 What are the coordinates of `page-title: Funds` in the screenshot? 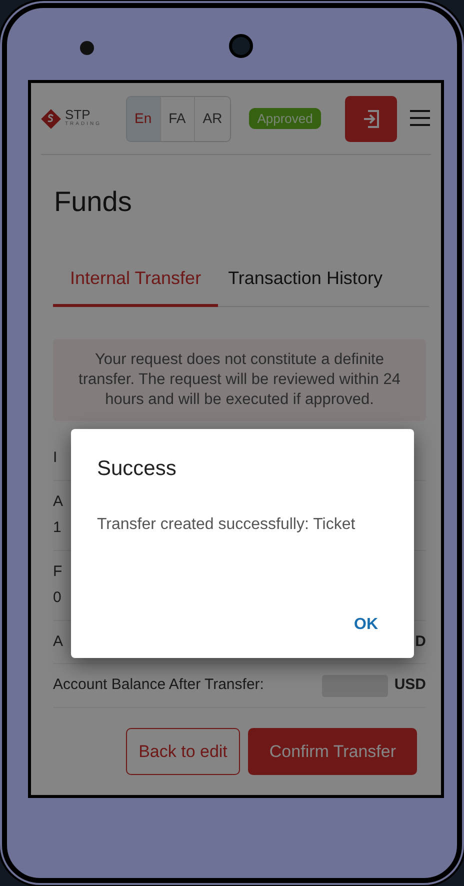 It's located at (93, 202).